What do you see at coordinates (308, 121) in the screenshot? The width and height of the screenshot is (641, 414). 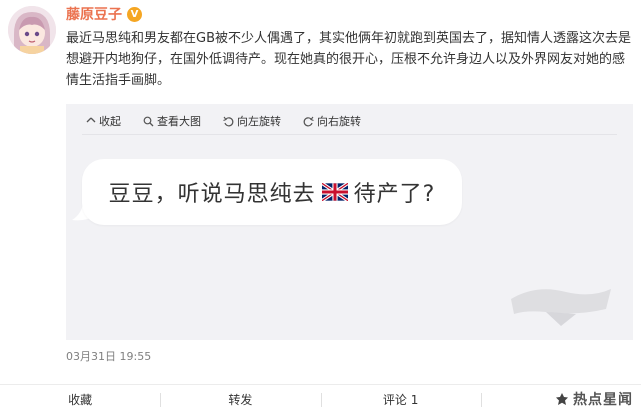 I see `rotate-right-icon` at bounding box center [308, 121].